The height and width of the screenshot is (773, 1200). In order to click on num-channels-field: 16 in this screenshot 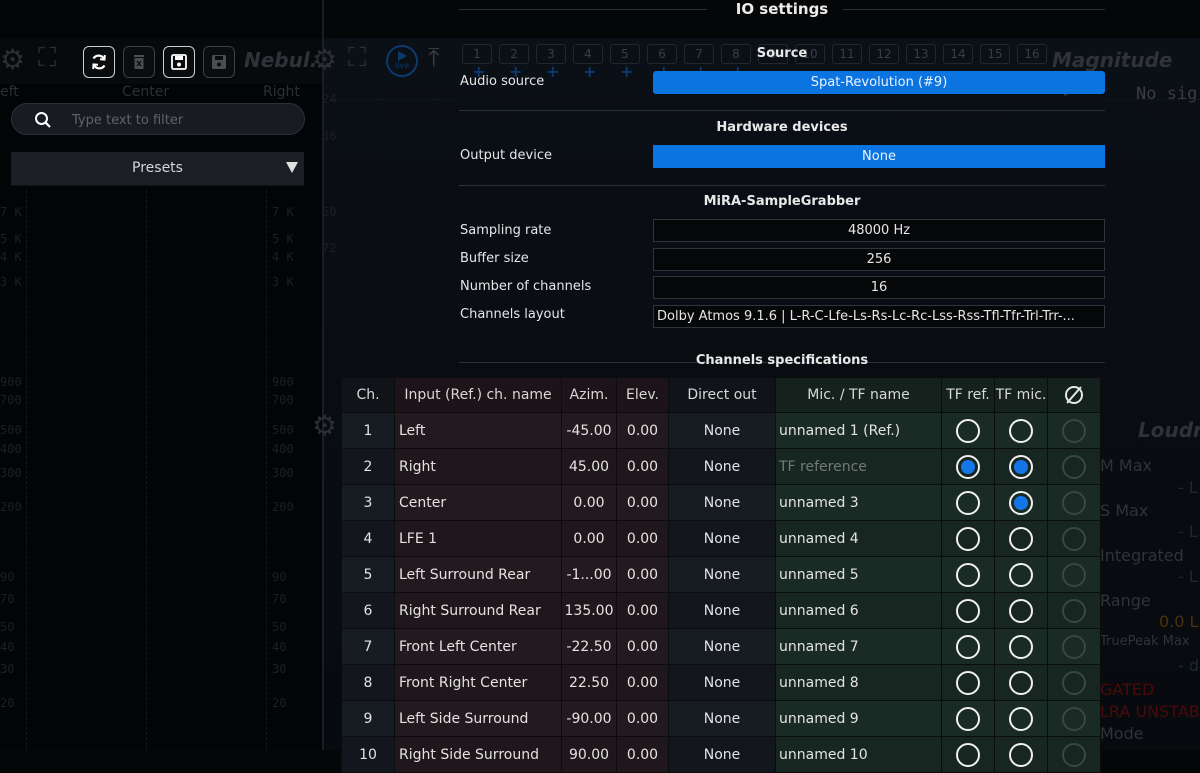, I will do `click(879, 287)`.